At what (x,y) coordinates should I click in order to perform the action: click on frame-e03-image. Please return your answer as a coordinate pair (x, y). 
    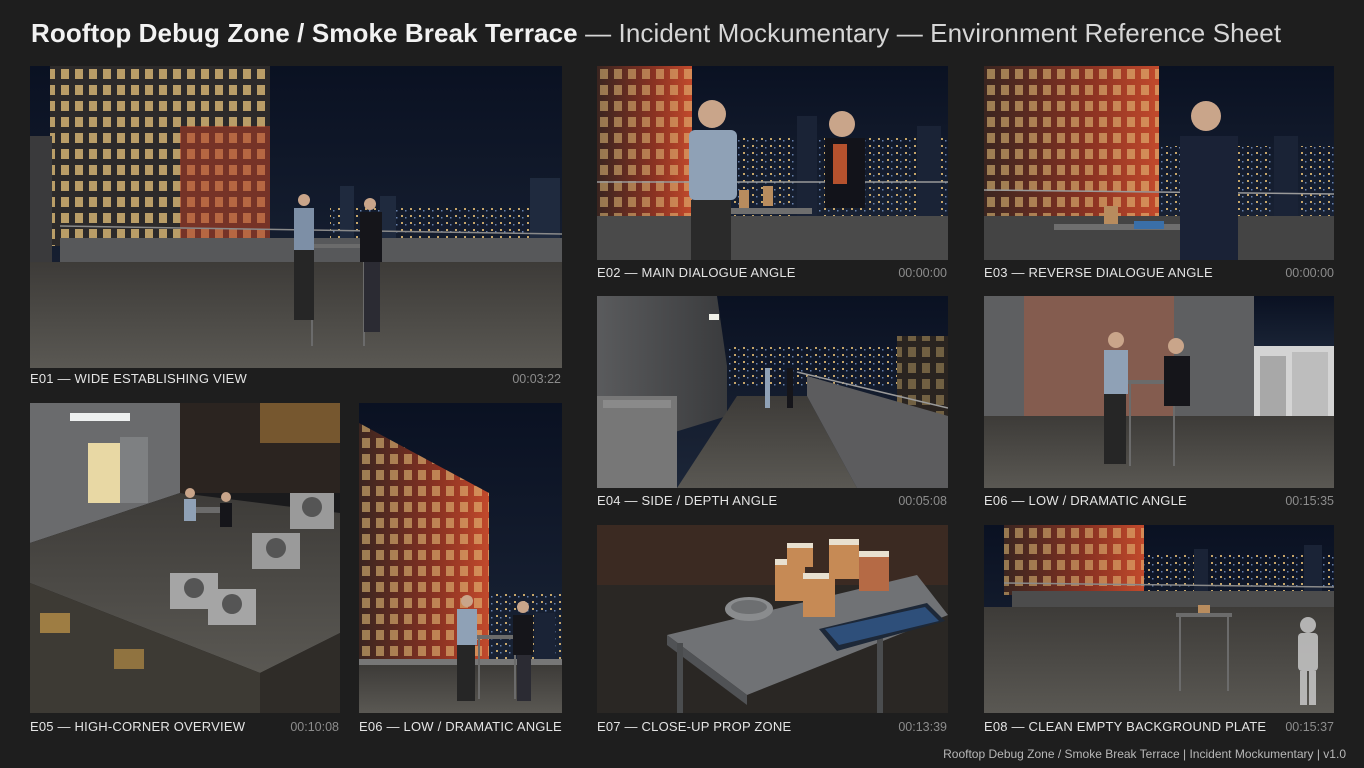
    Looking at the image, I should click on (1159, 163).